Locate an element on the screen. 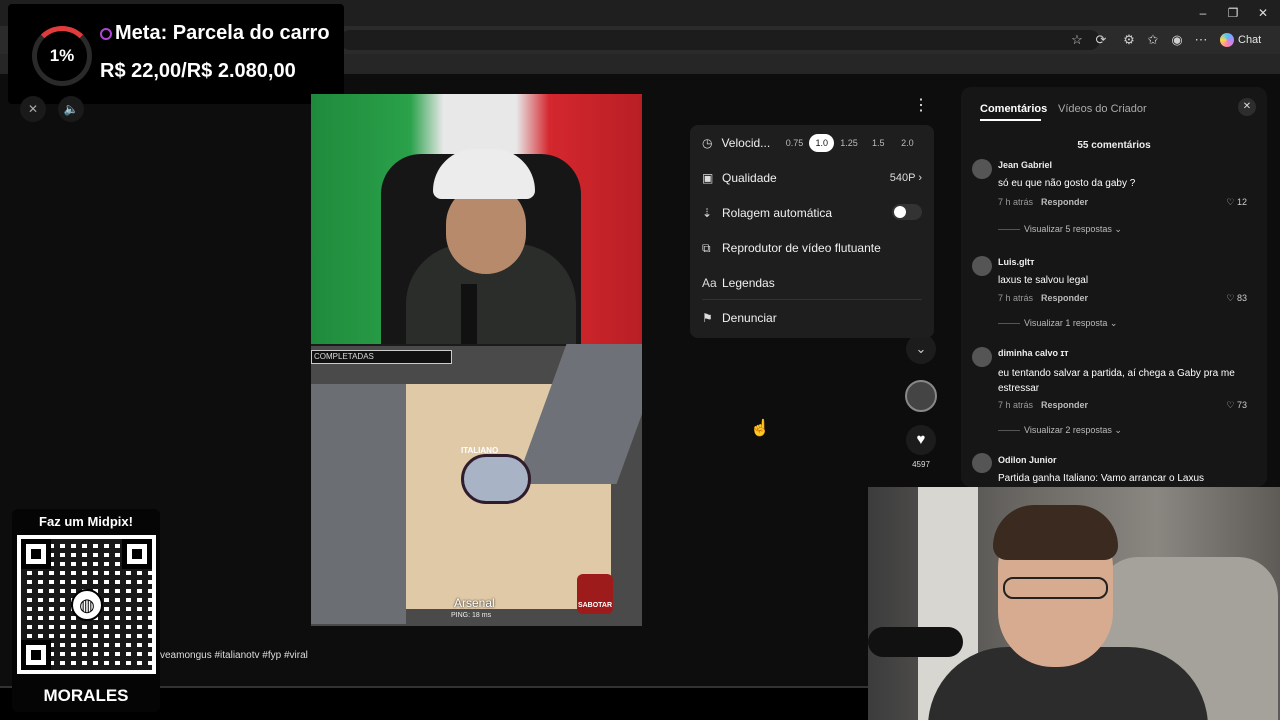  report-row: ⚑ Denunciar is located at coordinates (812, 318).